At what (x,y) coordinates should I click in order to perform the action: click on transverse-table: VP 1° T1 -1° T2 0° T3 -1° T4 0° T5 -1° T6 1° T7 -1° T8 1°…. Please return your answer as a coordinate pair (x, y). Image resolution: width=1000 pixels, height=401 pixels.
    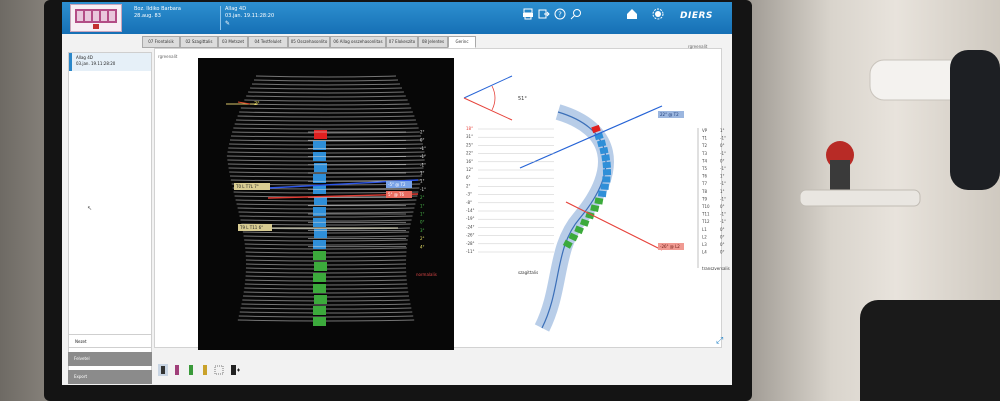
    Looking at the image, I should click on (713, 191).